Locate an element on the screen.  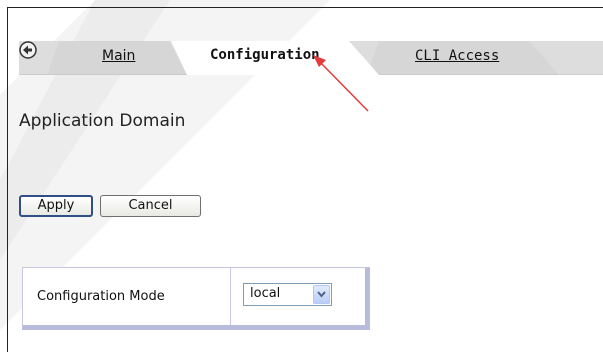
configuration-mode-label: Configuration Mode is located at coordinates (127, 296).